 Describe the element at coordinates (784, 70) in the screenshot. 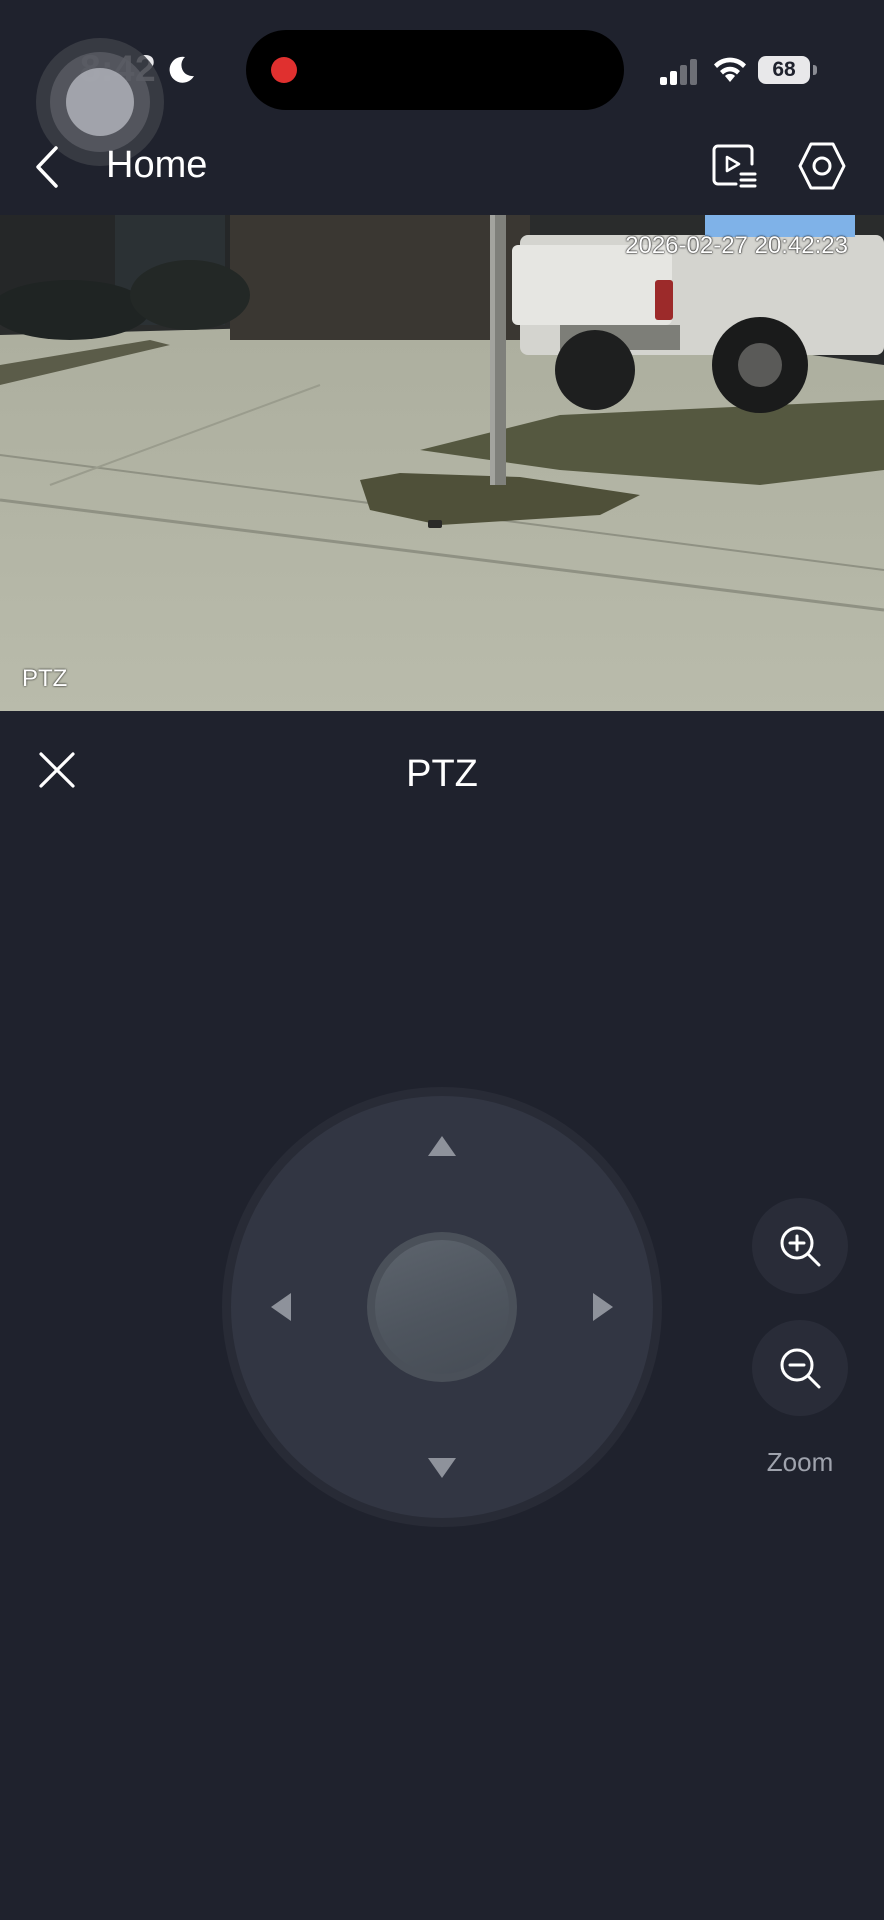

I see `battery-icon: 68` at that location.